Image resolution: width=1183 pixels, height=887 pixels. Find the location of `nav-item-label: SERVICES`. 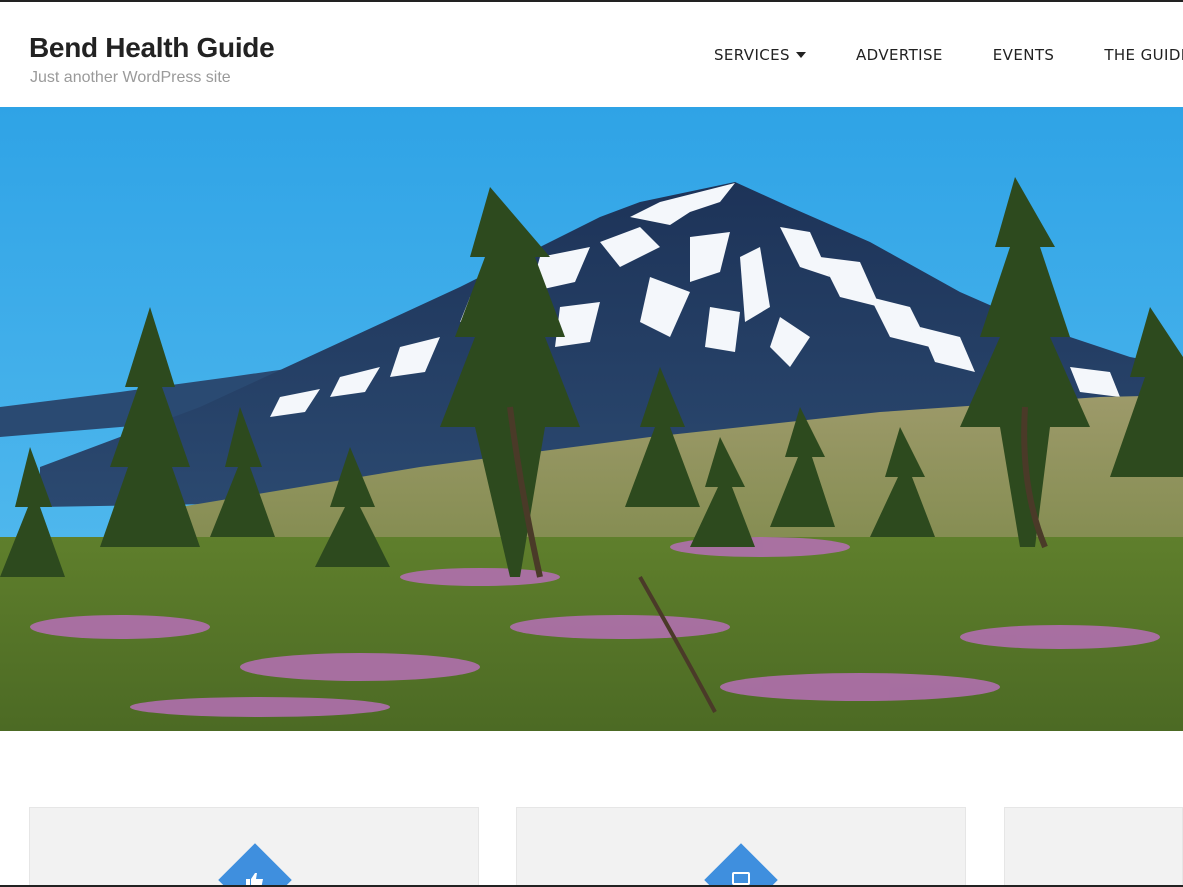

nav-item-label: SERVICES is located at coordinates (752, 55).